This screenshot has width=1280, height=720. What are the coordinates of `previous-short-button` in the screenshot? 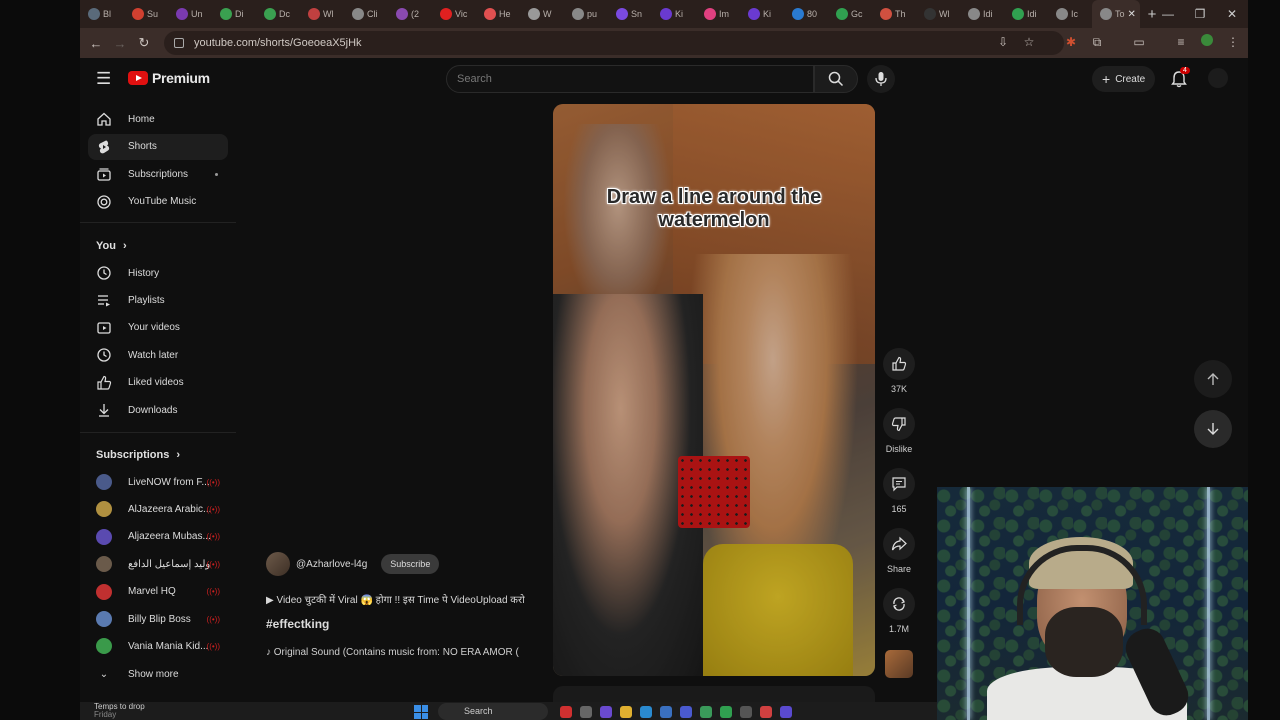 It's located at (1213, 379).